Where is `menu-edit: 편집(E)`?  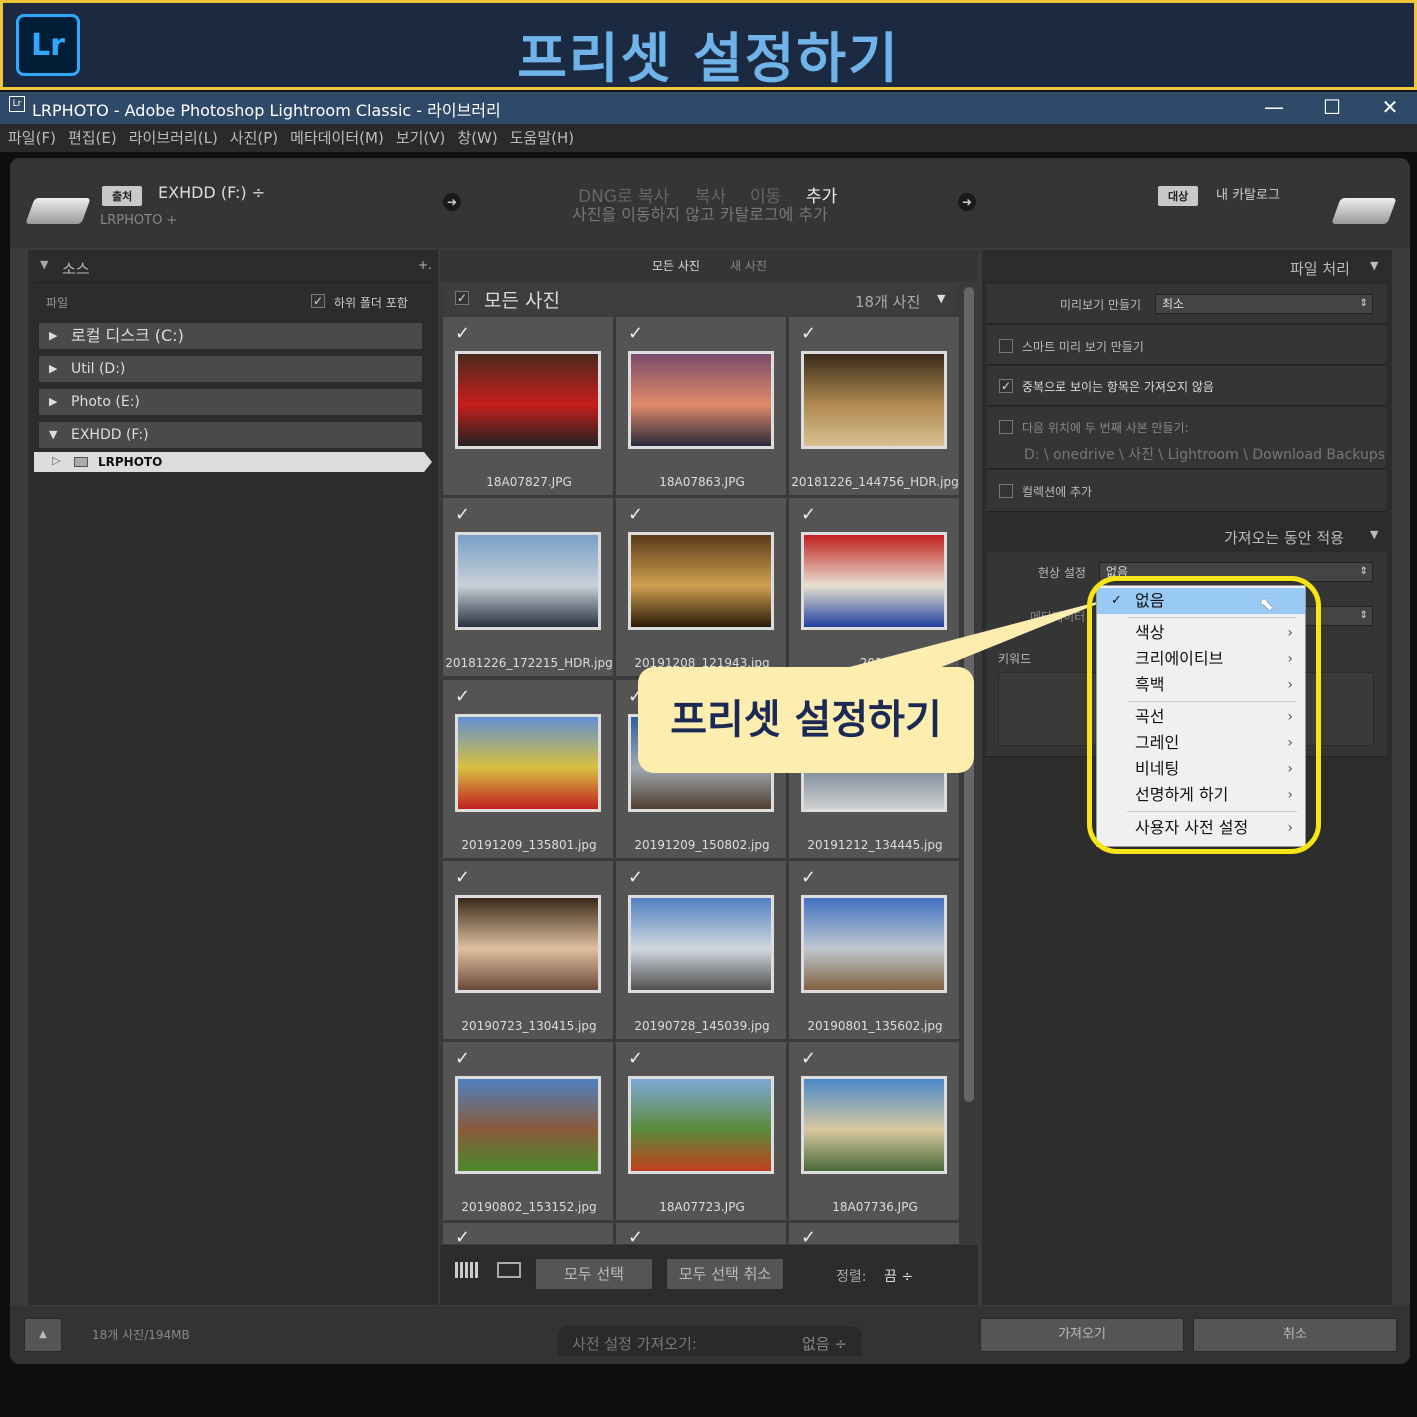
menu-edit: 편집(E) is located at coordinates (92, 138).